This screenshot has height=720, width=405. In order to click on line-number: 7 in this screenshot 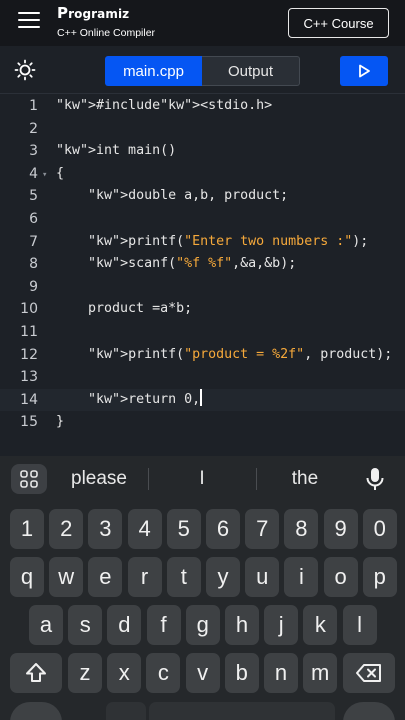, I will do `click(33, 241)`.